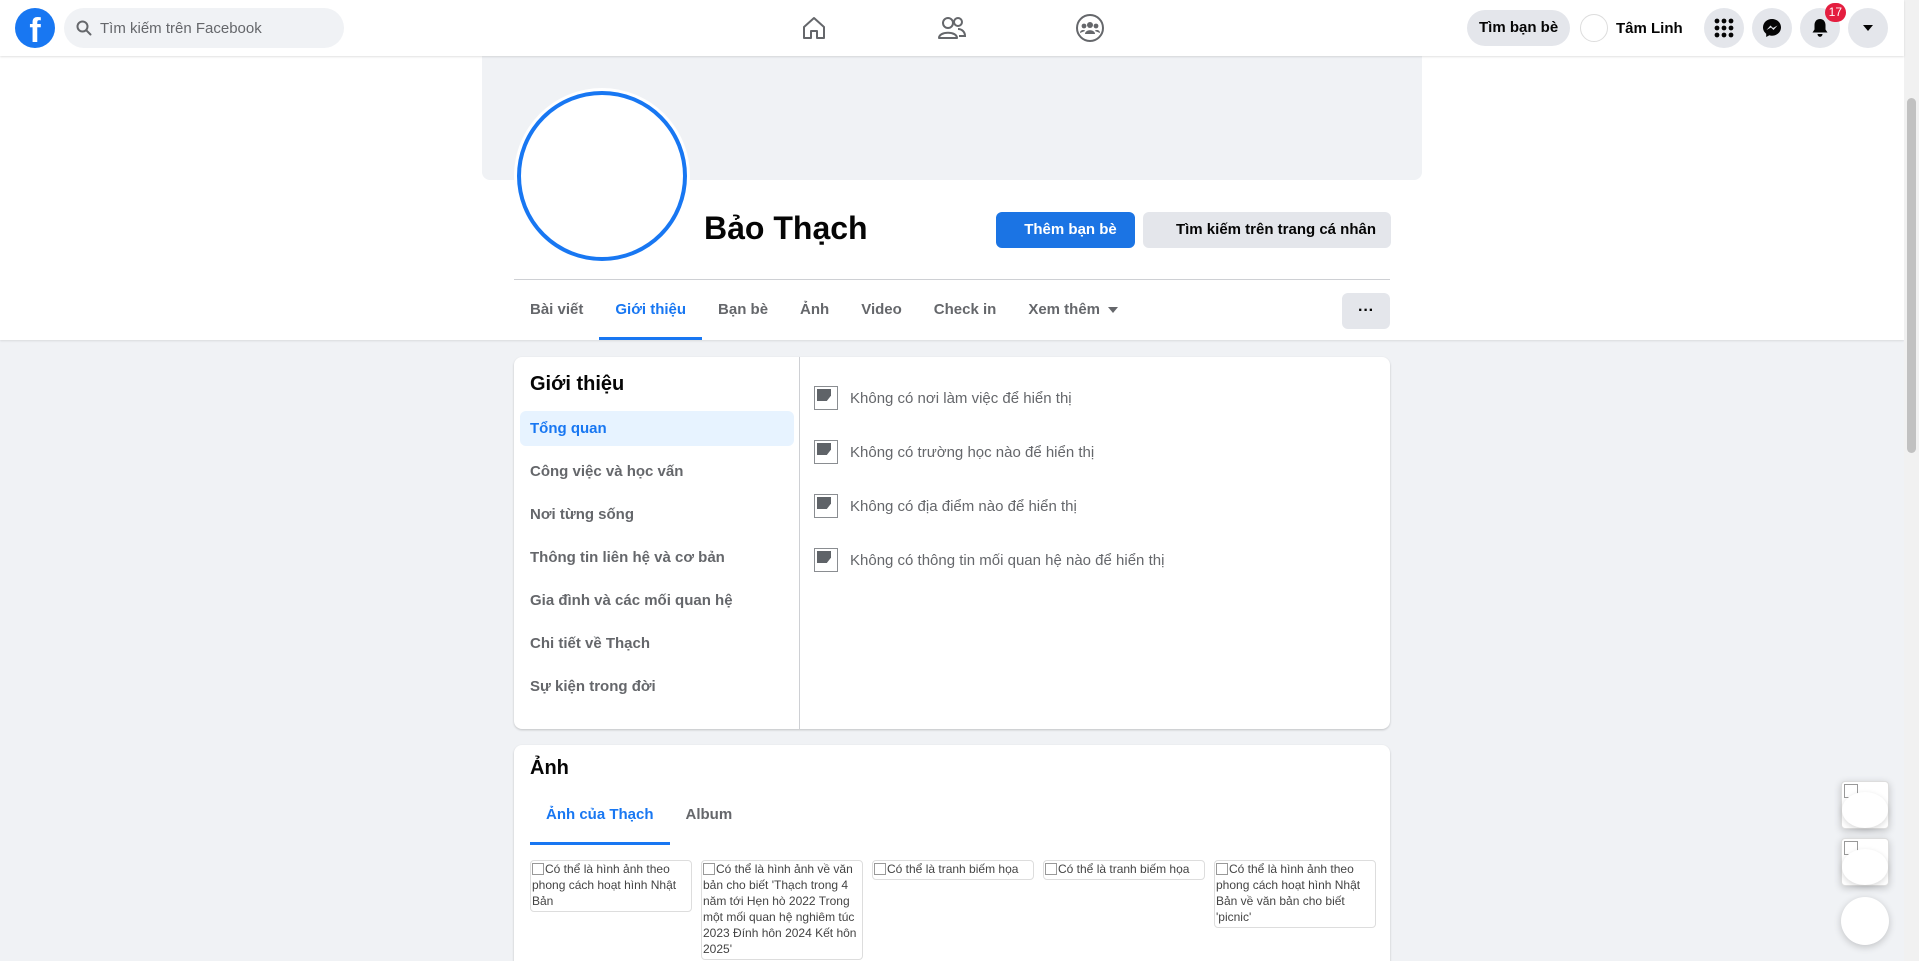 The image size is (1919, 961). I want to click on profile-name: Bảo Thạch, so click(786, 228).